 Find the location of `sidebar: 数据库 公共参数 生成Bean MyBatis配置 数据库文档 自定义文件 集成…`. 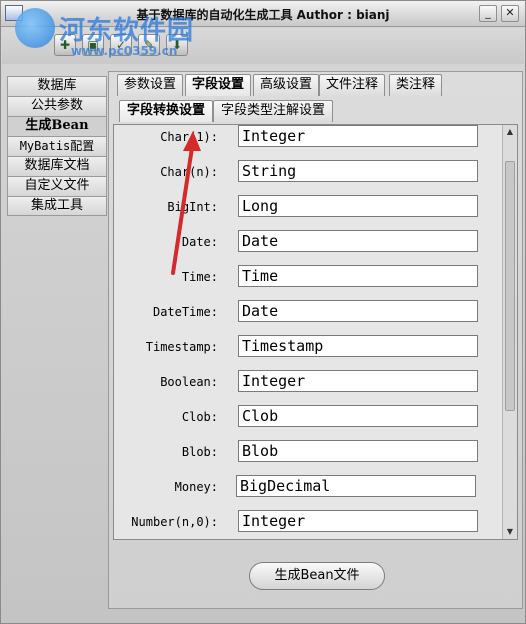

sidebar: 数据库 公共参数 生成Bean MyBatis配置 数据库文档 自定义文件 集成… is located at coordinates (57, 146).